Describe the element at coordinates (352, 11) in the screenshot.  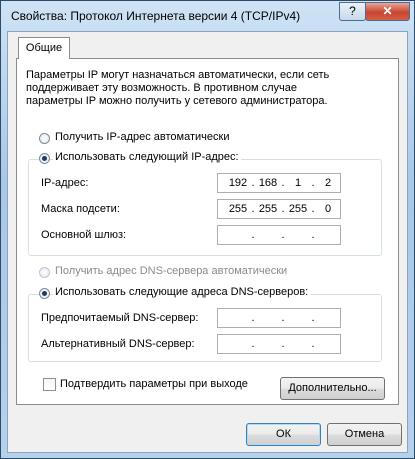
I see `help-button: ?` at that location.